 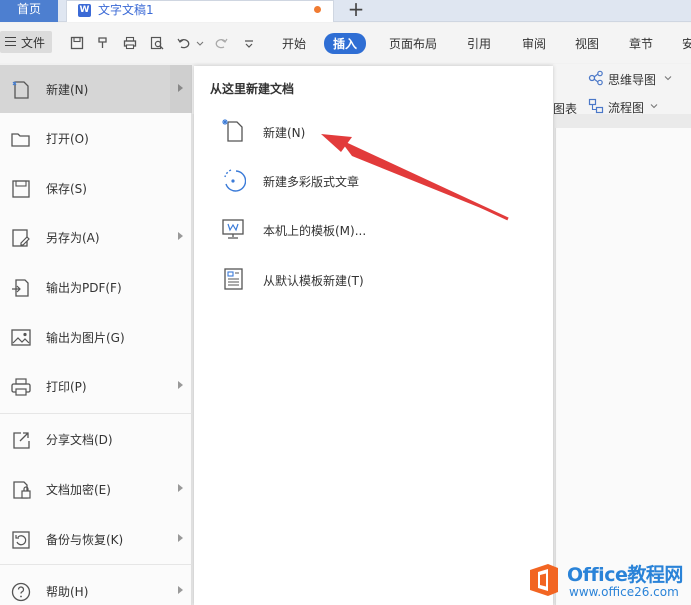 What do you see at coordinates (20, 140) in the screenshot?
I see `folder-open-icon` at bounding box center [20, 140].